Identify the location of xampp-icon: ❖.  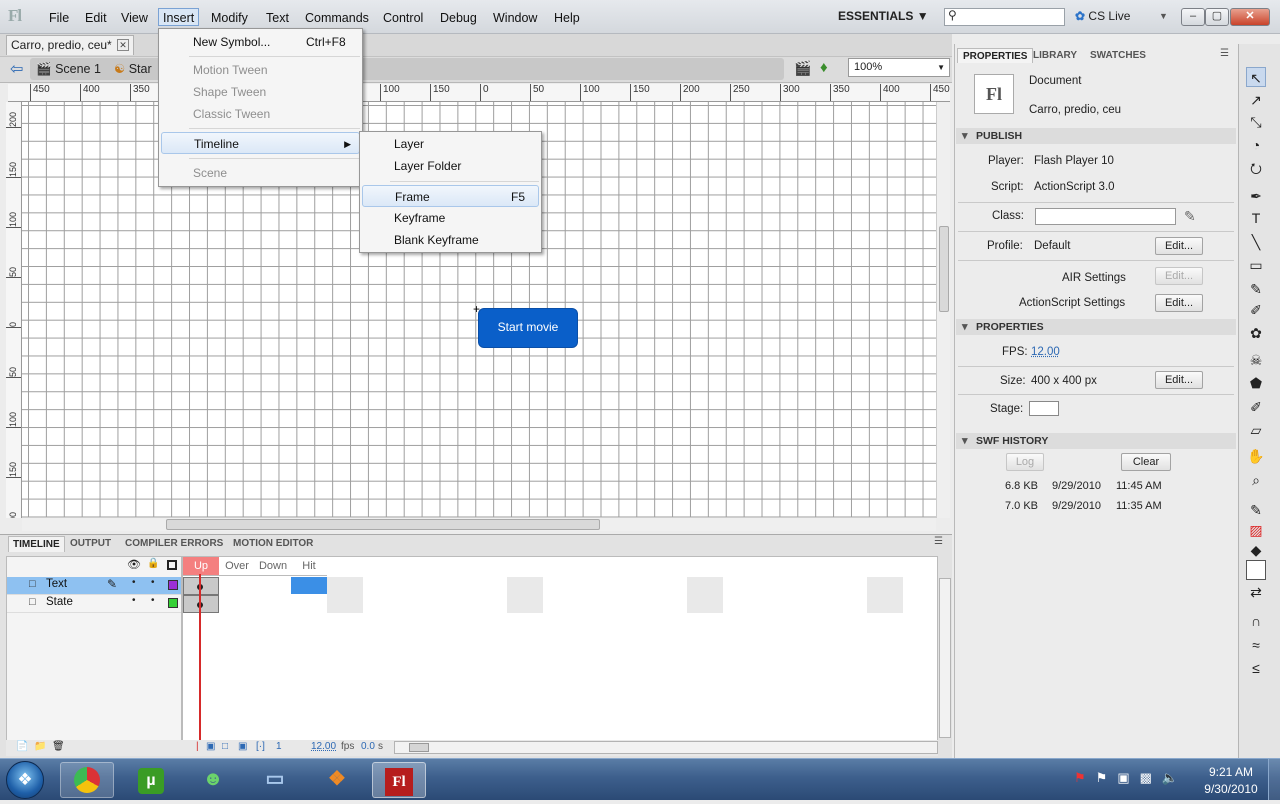
(337, 780).